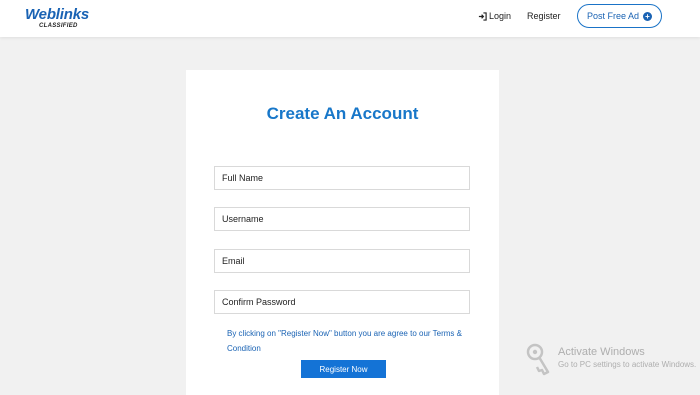 Image resolution: width=700 pixels, height=395 pixels. I want to click on site-logo: Weblinks CLASSIFIED, so click(57, 18).